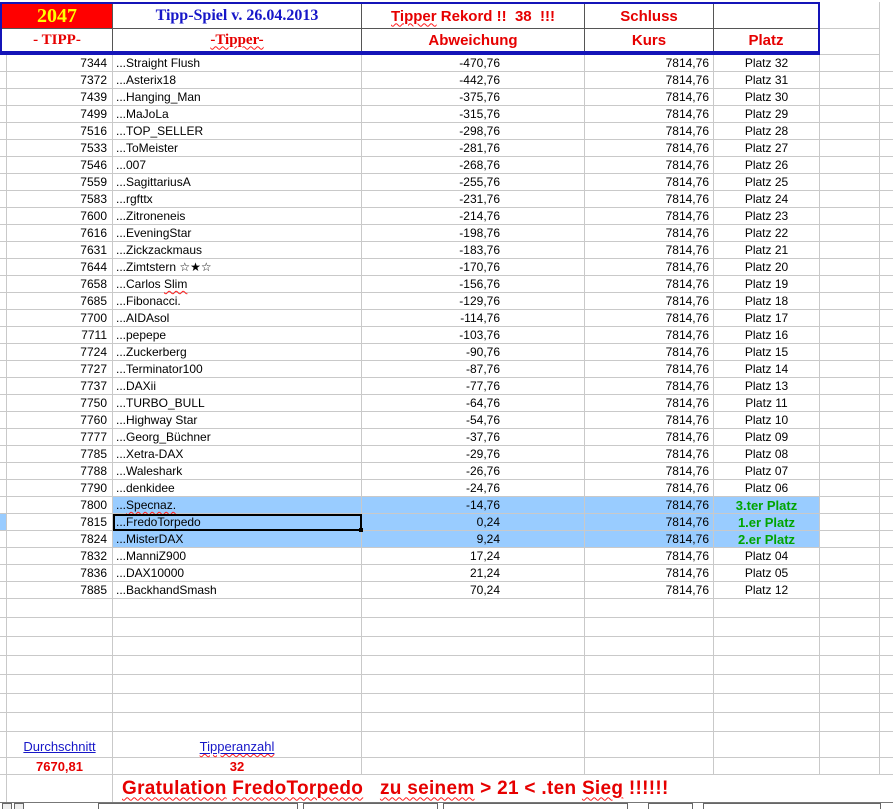  I want to click on cell-abweichung: -470,76, so click(473, 63).